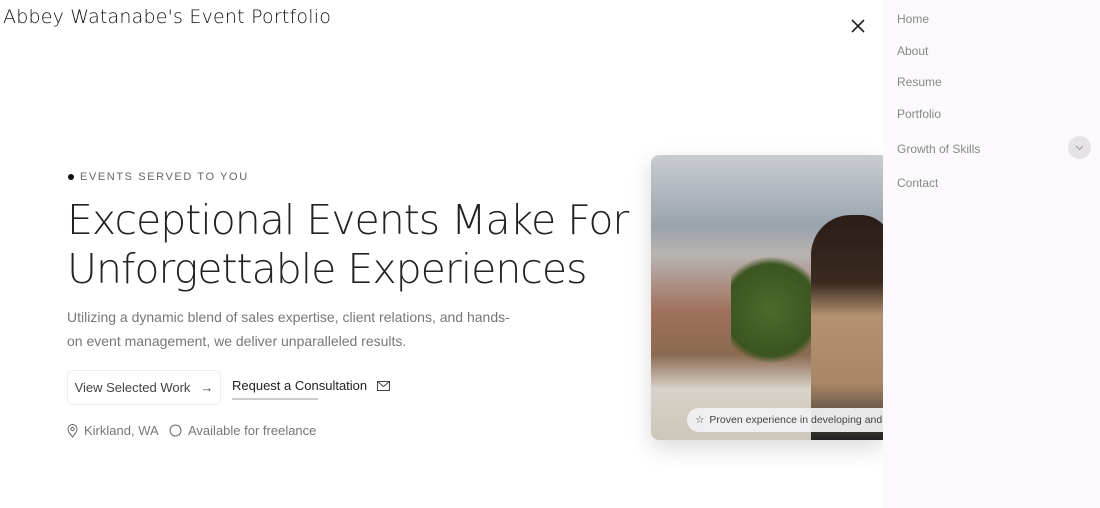 The image size is (1100, 508). Describe the element at coordinates (938, 149) in the screenshot. I see `nav-growth-of-skills: Growth of Skills` at that location.